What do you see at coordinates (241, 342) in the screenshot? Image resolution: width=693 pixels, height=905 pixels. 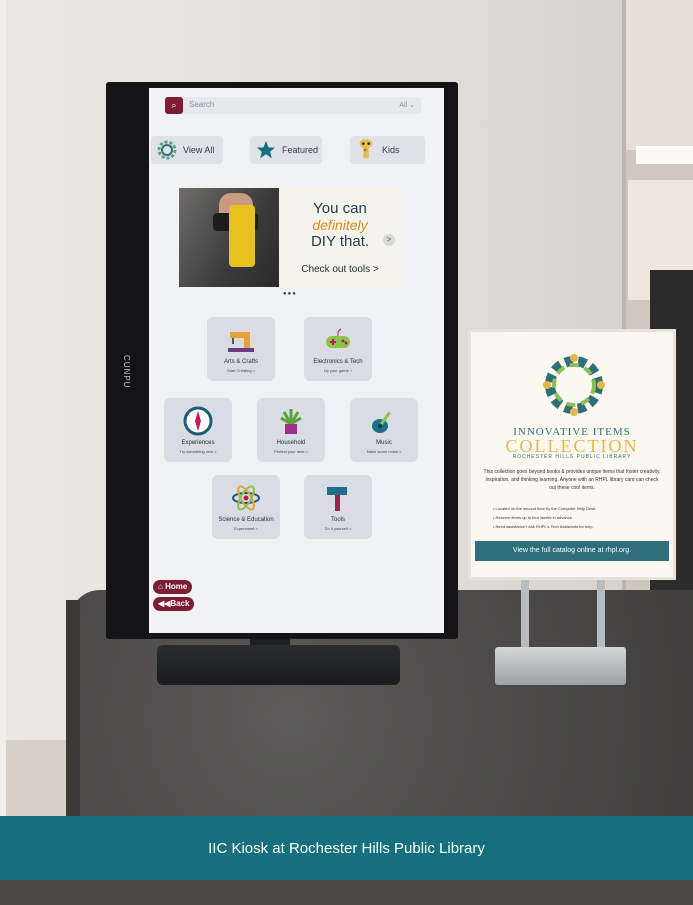 I see `sewing-machine-icon` at bounding box center [241, 342].